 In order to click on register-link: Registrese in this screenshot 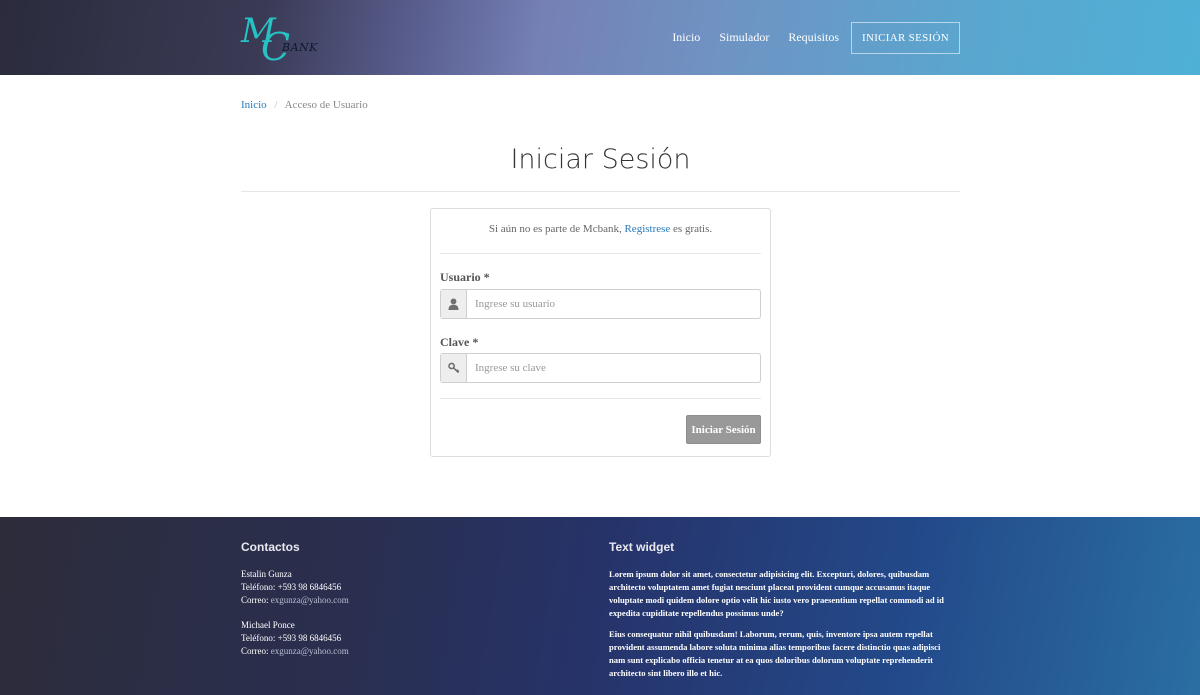, I will do `click(647, 229)`.